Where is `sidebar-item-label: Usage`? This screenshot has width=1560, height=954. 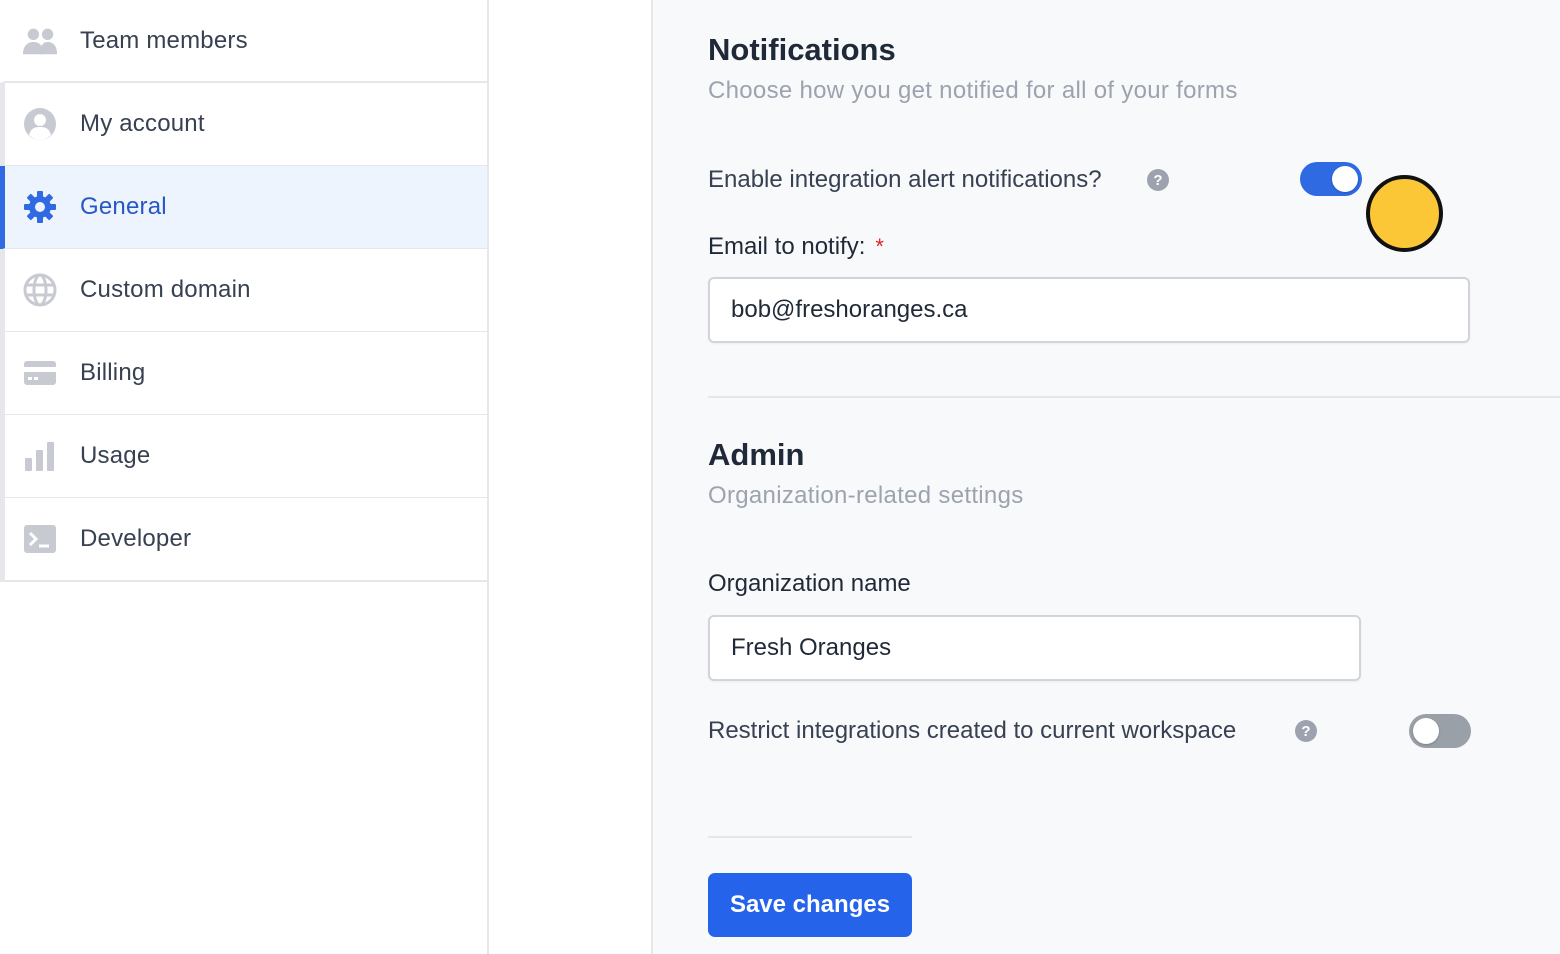
sidebar-item-label: Usage is located at coordinates (115, 455).